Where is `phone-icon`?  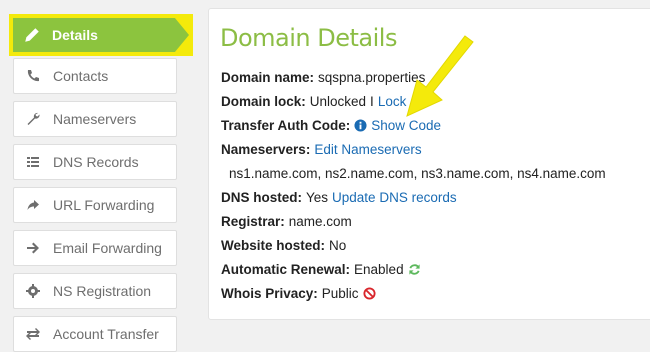 phone-icon is located at coordinates (33, 76).